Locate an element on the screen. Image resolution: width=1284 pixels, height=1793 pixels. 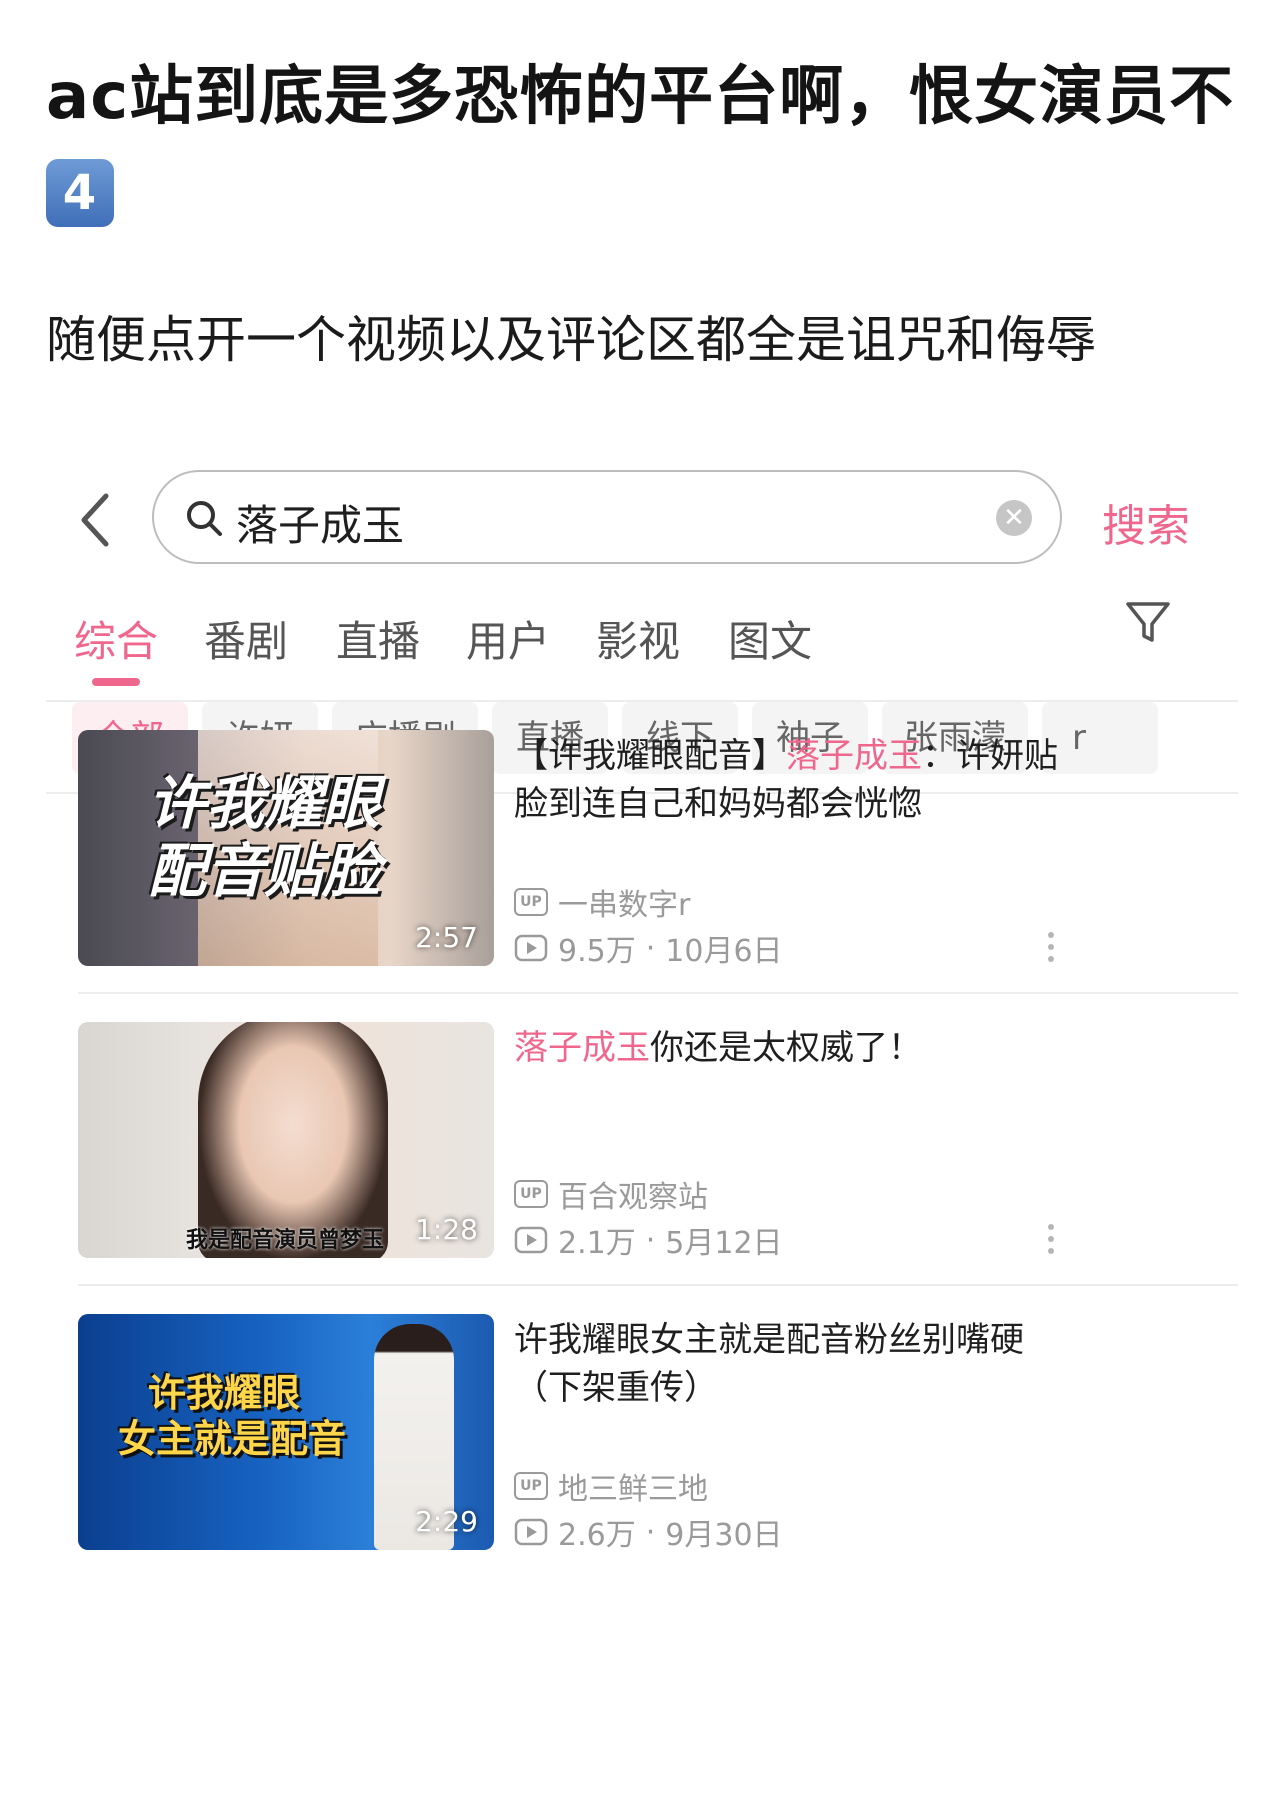
tab-live: 直播 is located at coordinates (378, 638).